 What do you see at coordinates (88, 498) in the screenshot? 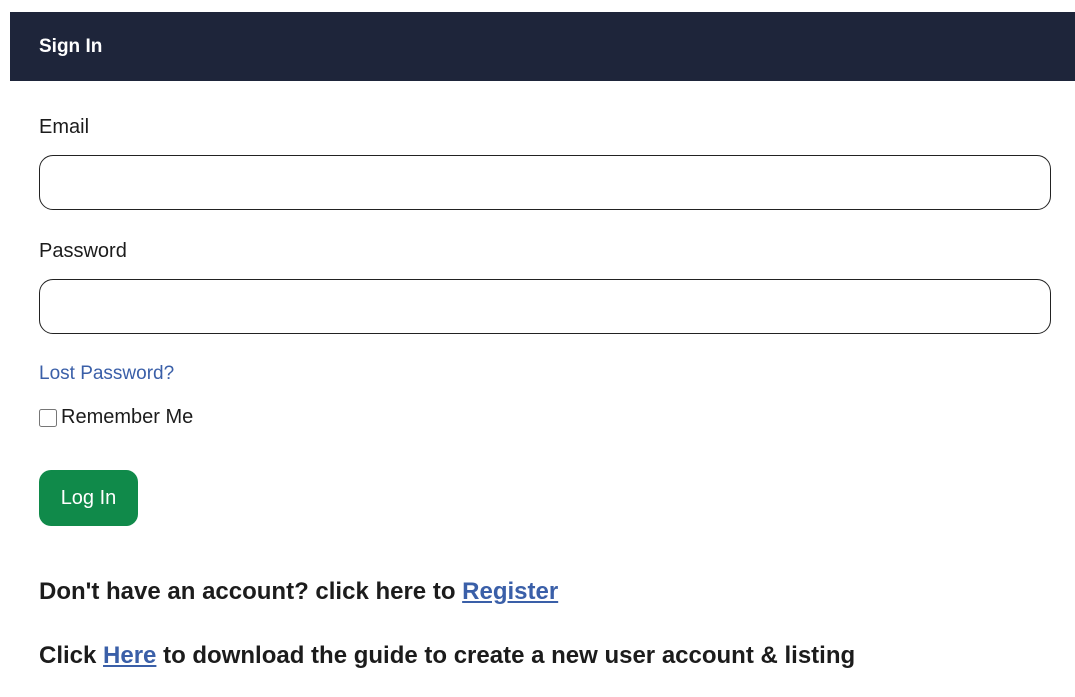
I see `login-button: Log In` at bounding box center [88, 498].